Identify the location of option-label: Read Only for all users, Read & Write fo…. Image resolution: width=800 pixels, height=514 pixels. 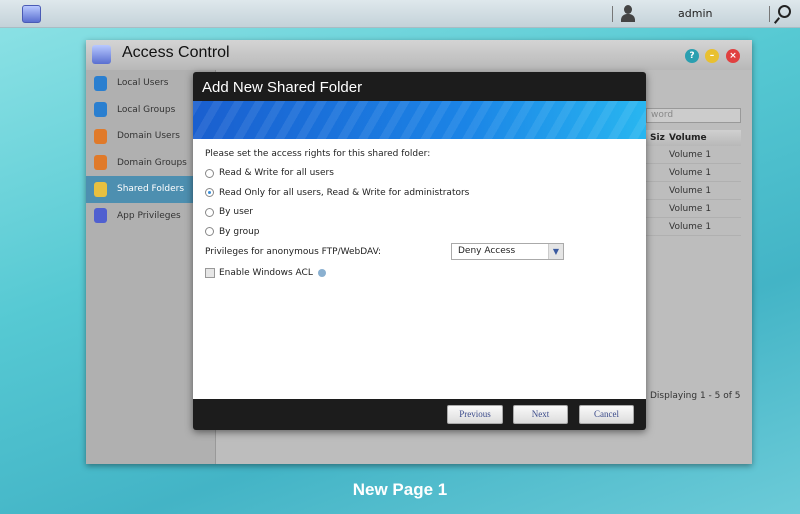
(344, 192).